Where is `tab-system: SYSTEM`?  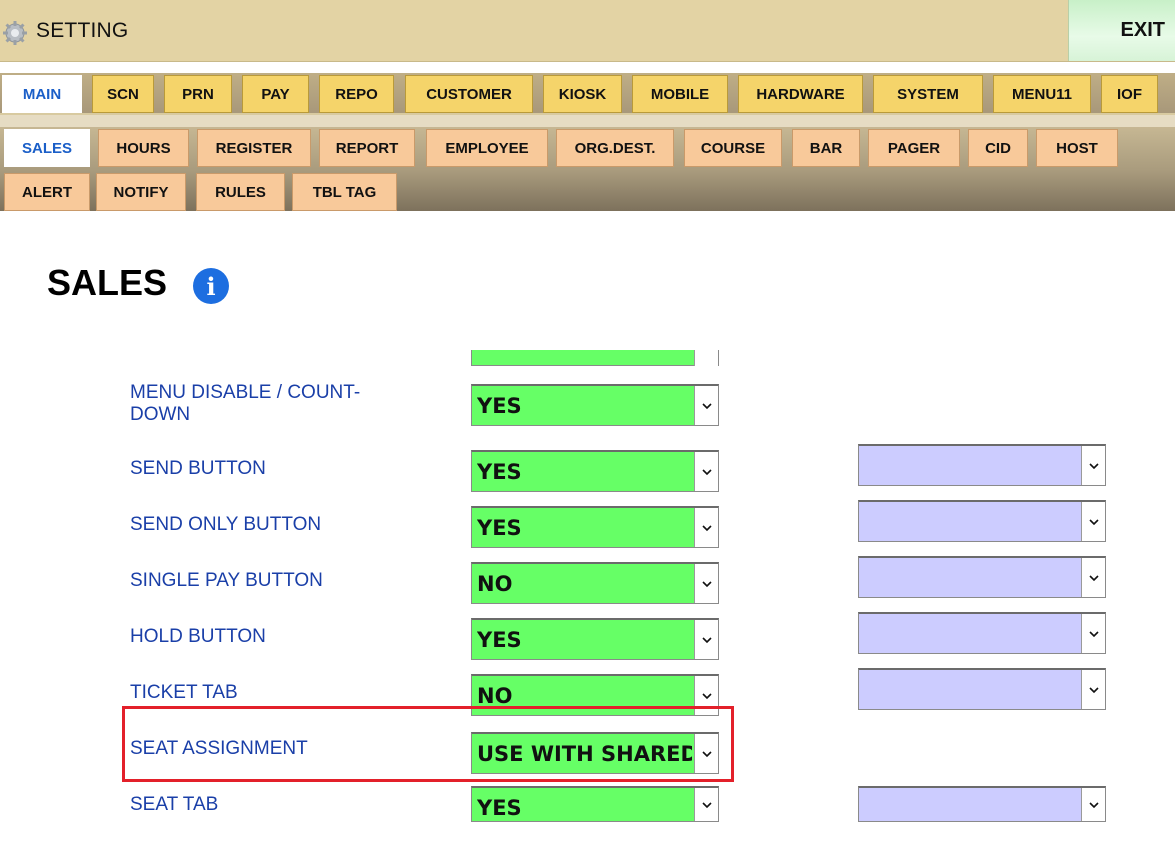
tab-system: SYSTEM is located at coordinates (928, 94).